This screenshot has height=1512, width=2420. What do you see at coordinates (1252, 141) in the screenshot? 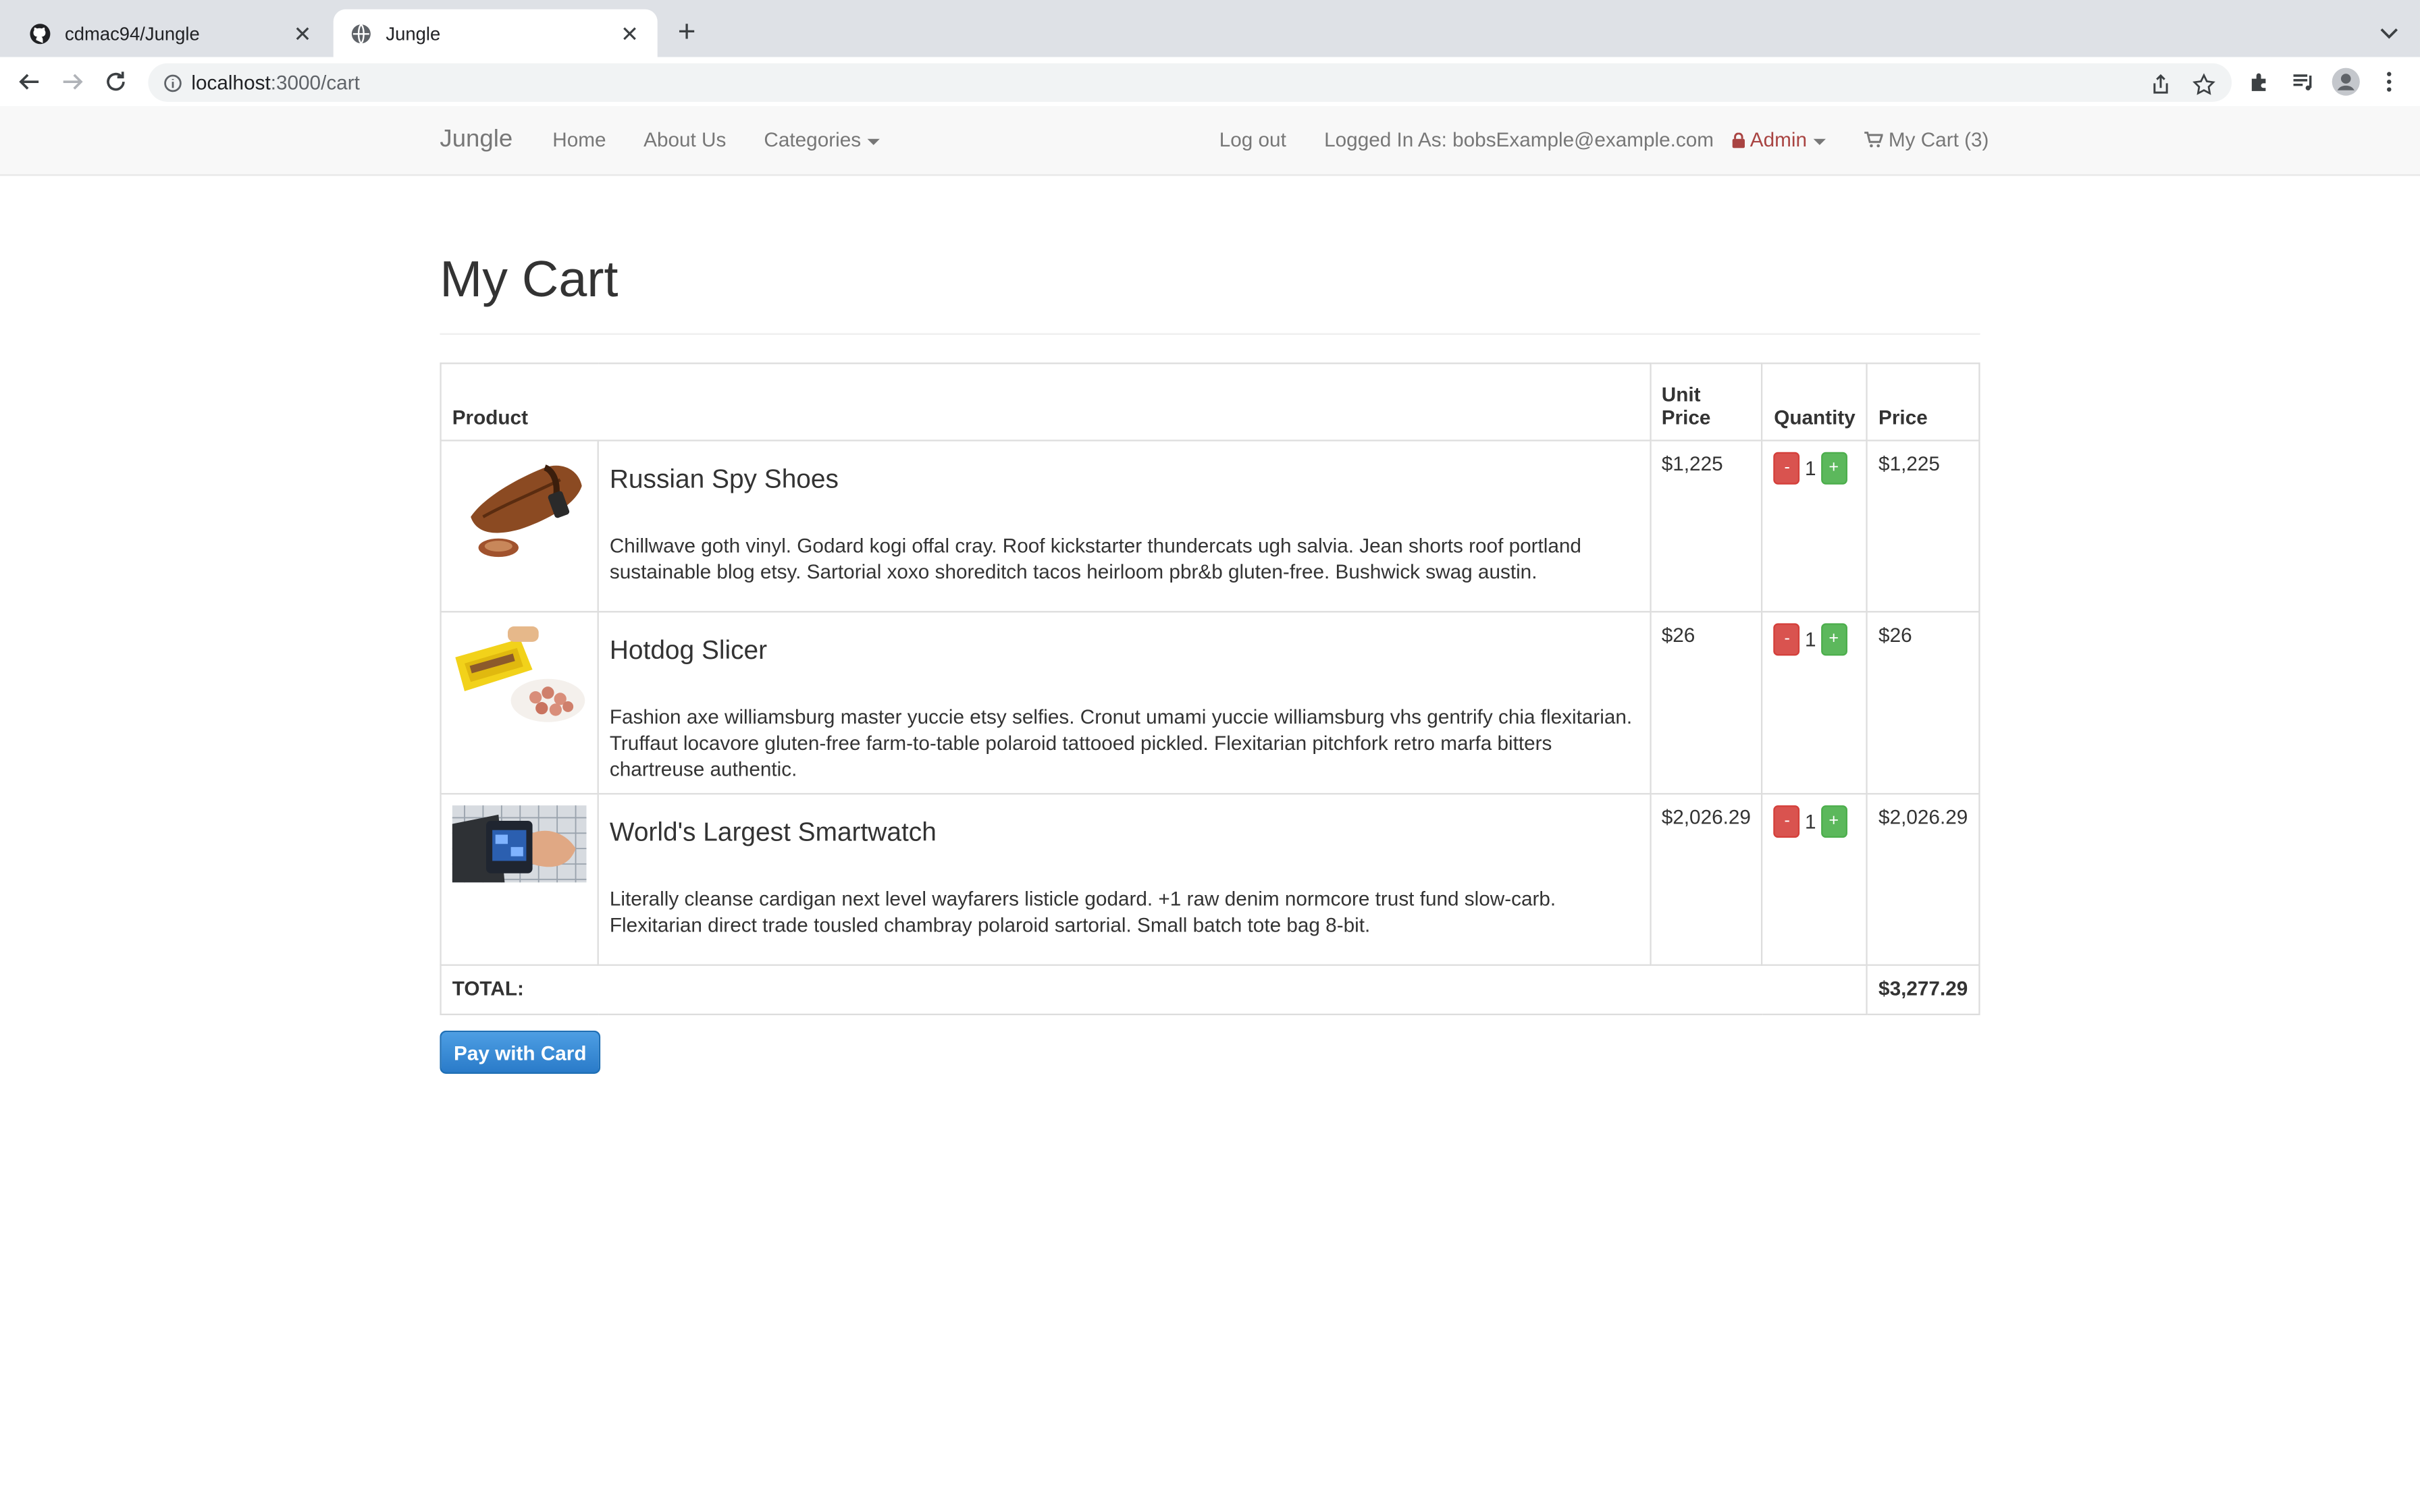
I see `nav-log-out: Log out` at bounding box center [1252, 141].